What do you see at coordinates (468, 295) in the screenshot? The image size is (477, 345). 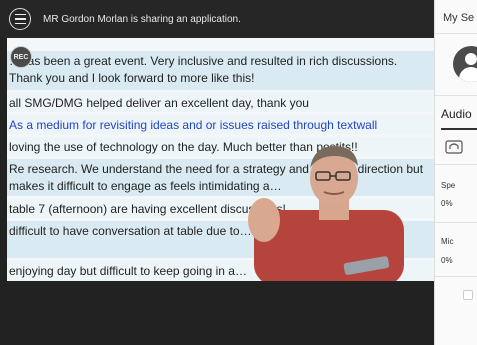 I see `option-checkbox` at bounding box center [468, 295].